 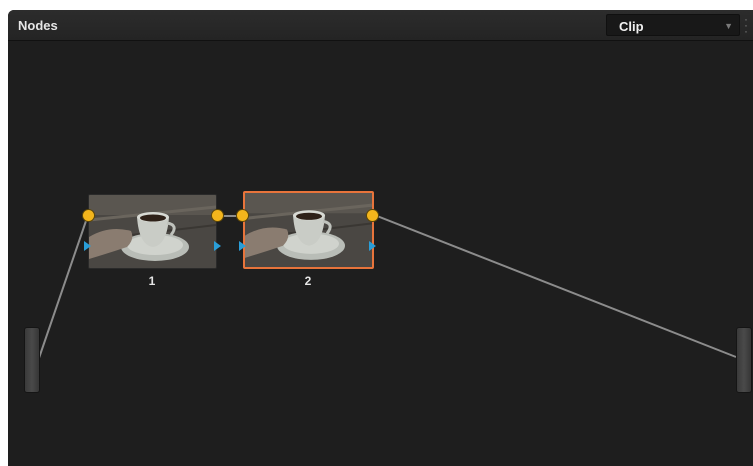 What do you see at coordinates (32, 360) in the screenshot?
I see `source-input-handle` at bounding box center [32, 360].